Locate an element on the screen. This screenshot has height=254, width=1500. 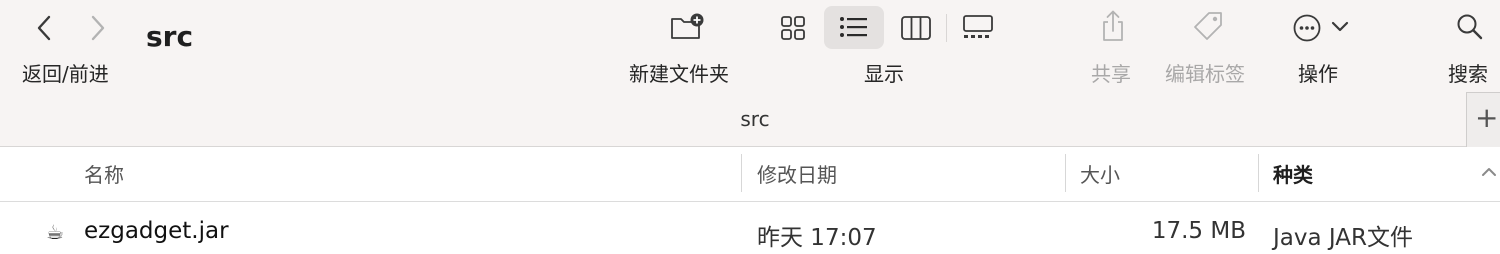
add-tab-button: + is located at coordinates (1483, 120).